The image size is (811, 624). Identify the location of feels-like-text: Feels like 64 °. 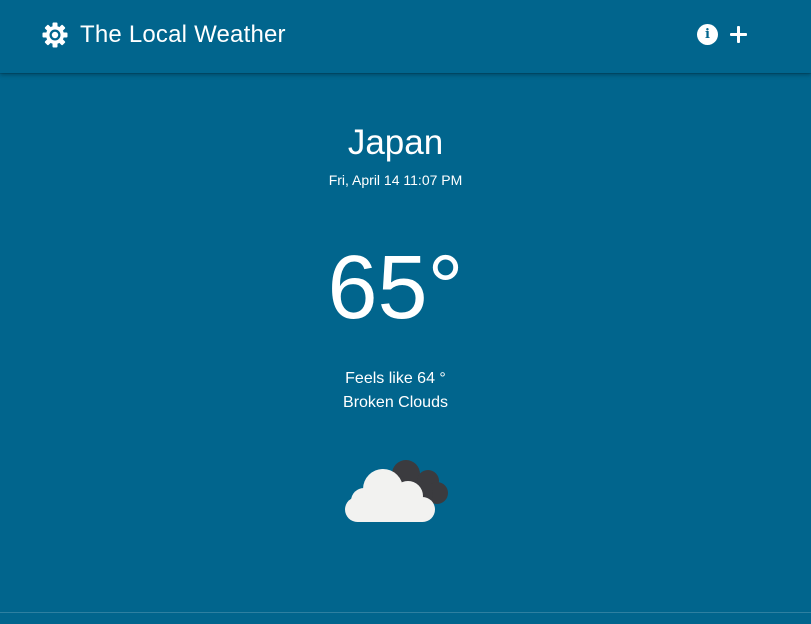
(395, 378).